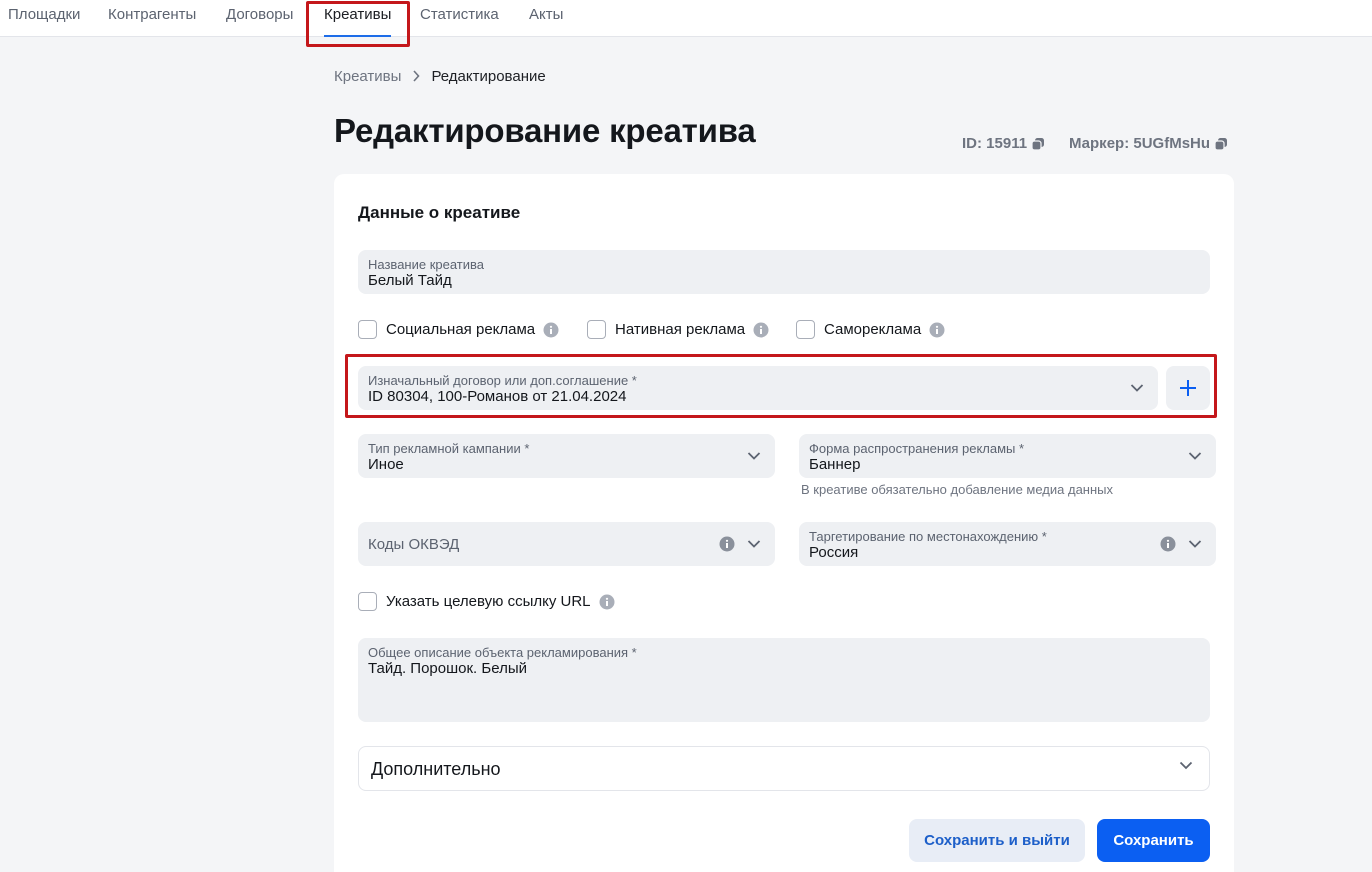 The width and height of the screenshot is (1372, 872). Describe the element at coordinates (414, 544) in the screenshot. I see `field-placeholder: Коды ОКВЭД` at that location.